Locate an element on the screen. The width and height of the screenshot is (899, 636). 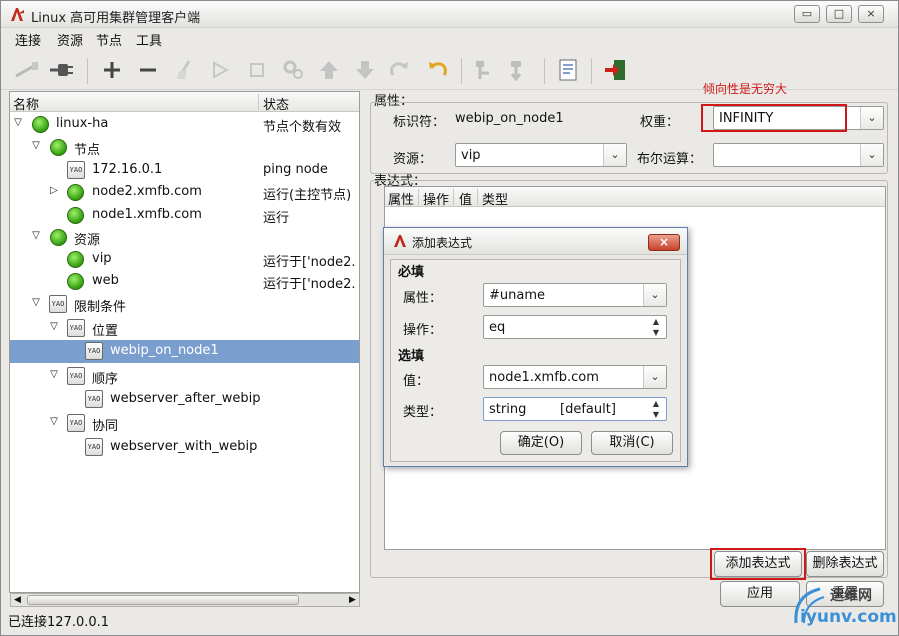
tree-row-node1: node1.xmfb.com 运行 is located at coordinates (184, 215).